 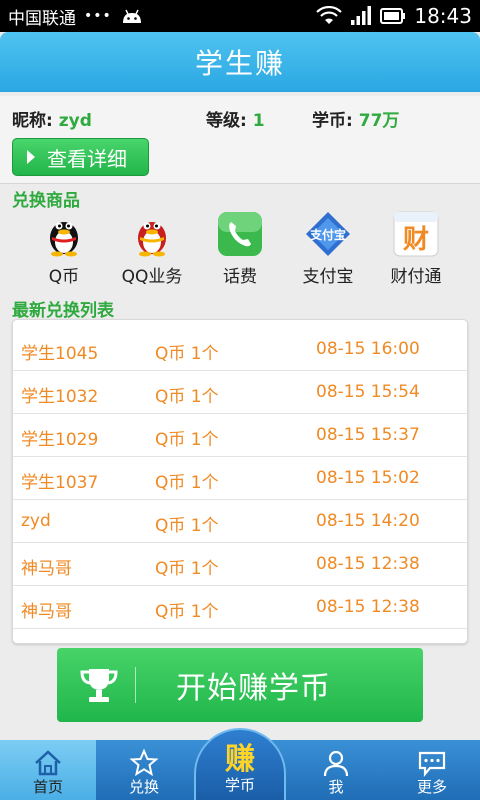 What do you see at coordinates (226, 121) in the screenshot?
I see `level-label: 等级:` at bounding box center [226, 121].